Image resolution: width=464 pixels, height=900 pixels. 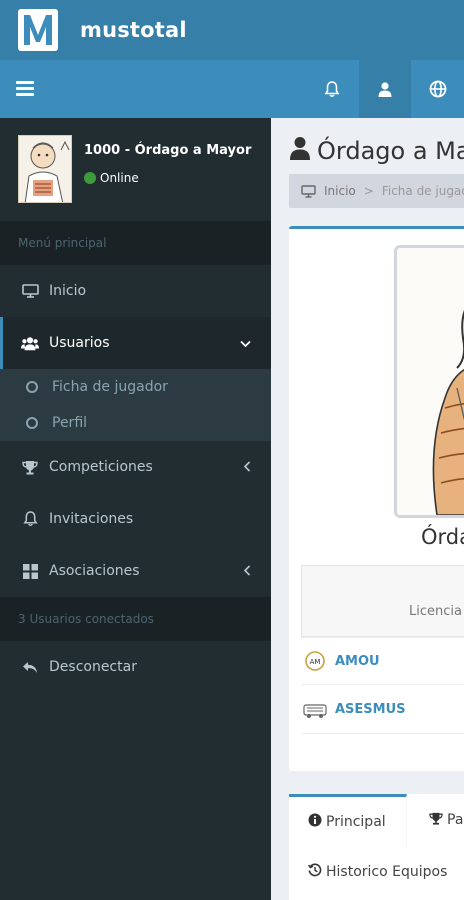 I want to click on history-icon, so click(x=314, y=872).